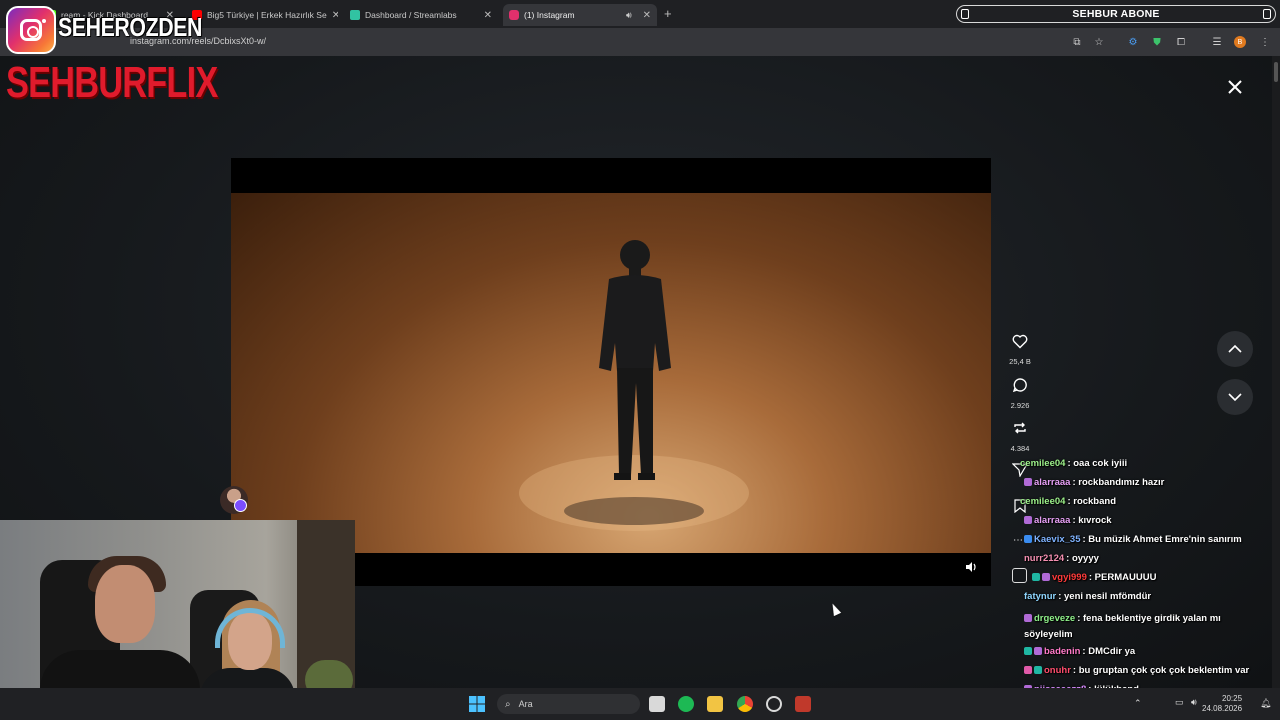  What do you see at coordinates (549, 15) in the screenshot?
I see `tab-title: (1) Instagram` at bounding box center [549, 15].